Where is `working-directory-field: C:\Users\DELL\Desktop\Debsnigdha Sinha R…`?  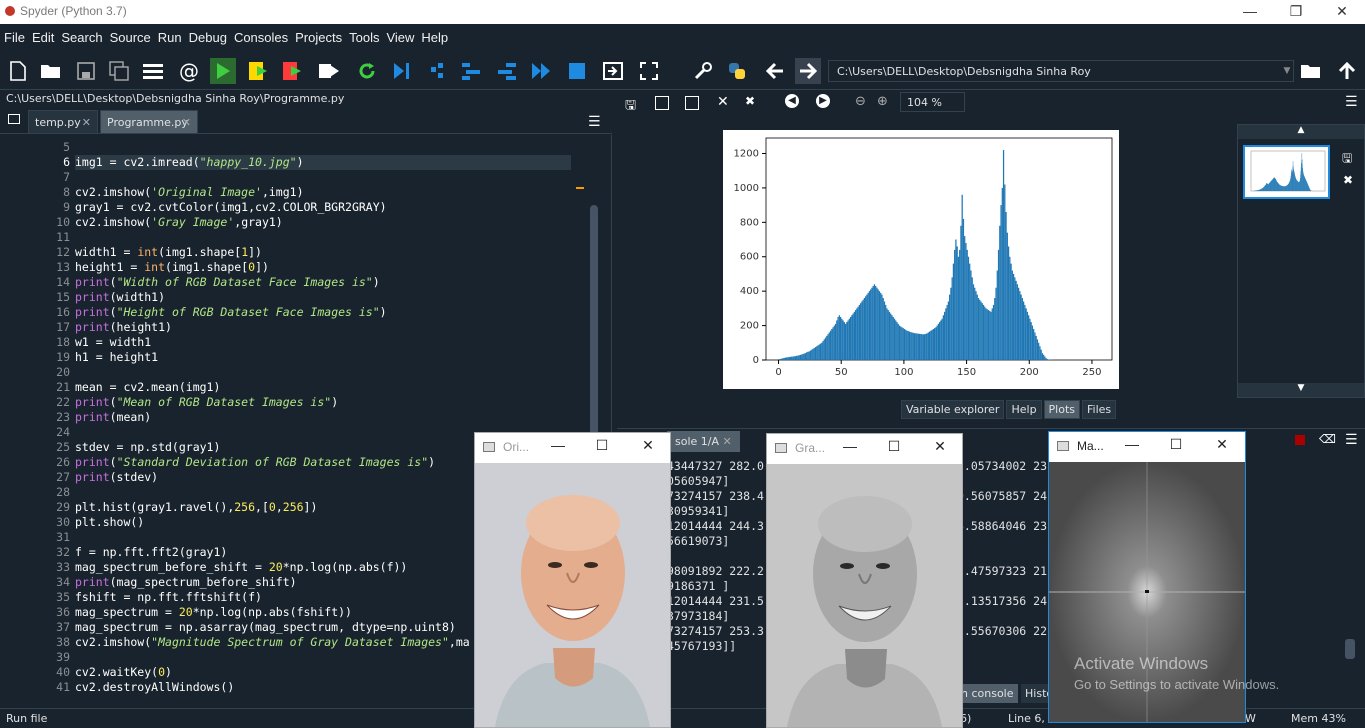
working-directory-field: C:\Users\DELL\Desktop\Debsnigdha Sinha R… is located at coordinates (1061, 71).